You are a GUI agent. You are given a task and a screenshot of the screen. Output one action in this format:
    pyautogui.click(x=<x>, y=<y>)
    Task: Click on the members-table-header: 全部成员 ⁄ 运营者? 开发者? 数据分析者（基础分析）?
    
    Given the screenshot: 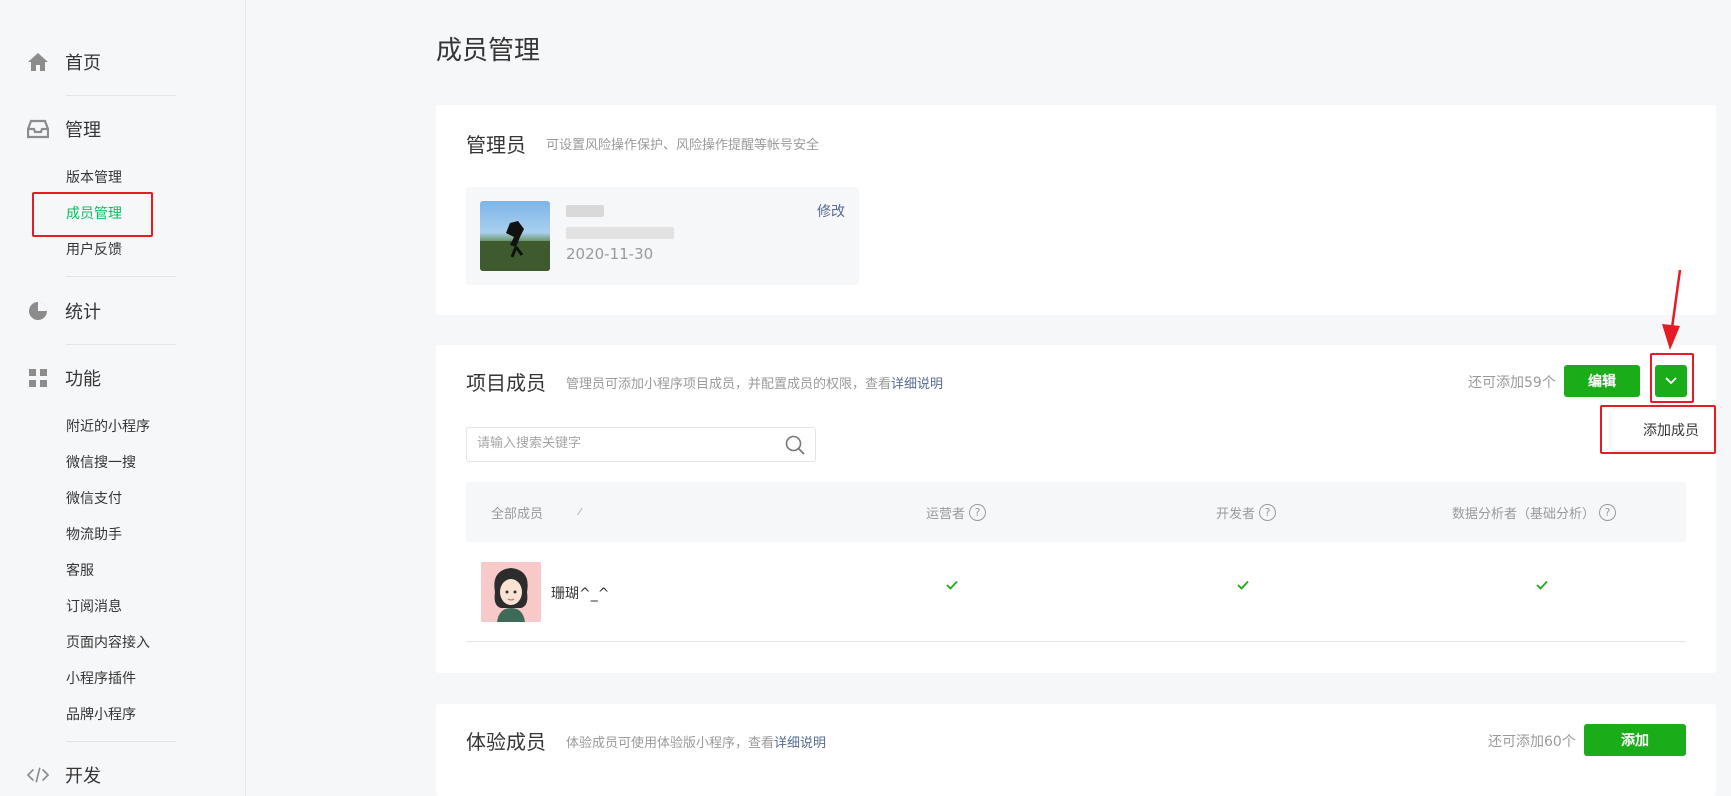 What is the action you would take?
    pyautogui.click(x=1076, y=512)
    